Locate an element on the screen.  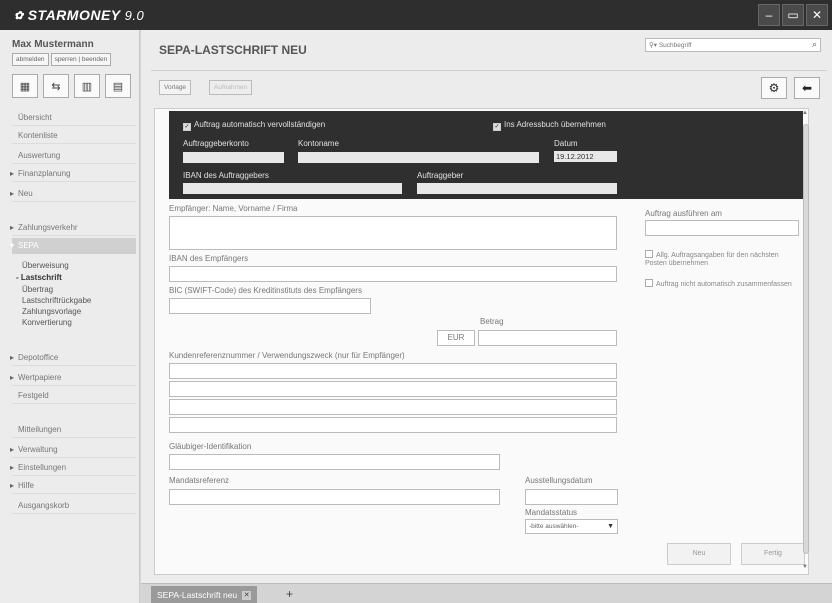
lock-quit-button: sperren | beenden is located at coordinates (81, 59).